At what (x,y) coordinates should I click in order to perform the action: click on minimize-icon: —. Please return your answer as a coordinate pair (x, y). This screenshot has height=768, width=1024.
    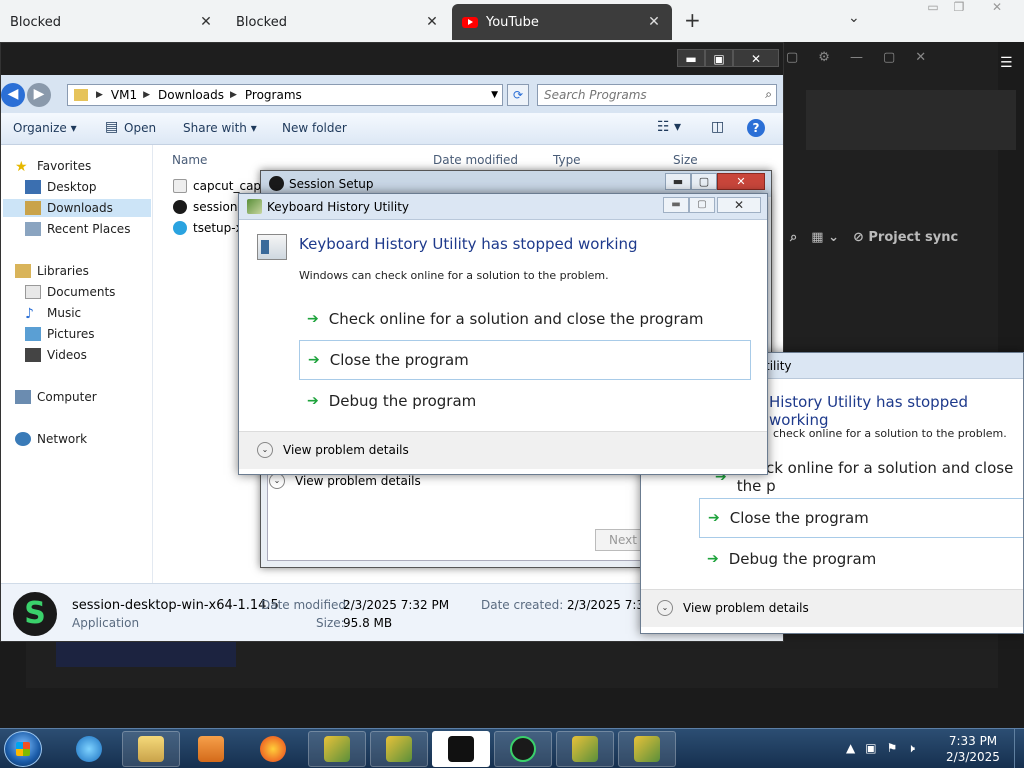
    Looking at the image, I should click on (856, 57).